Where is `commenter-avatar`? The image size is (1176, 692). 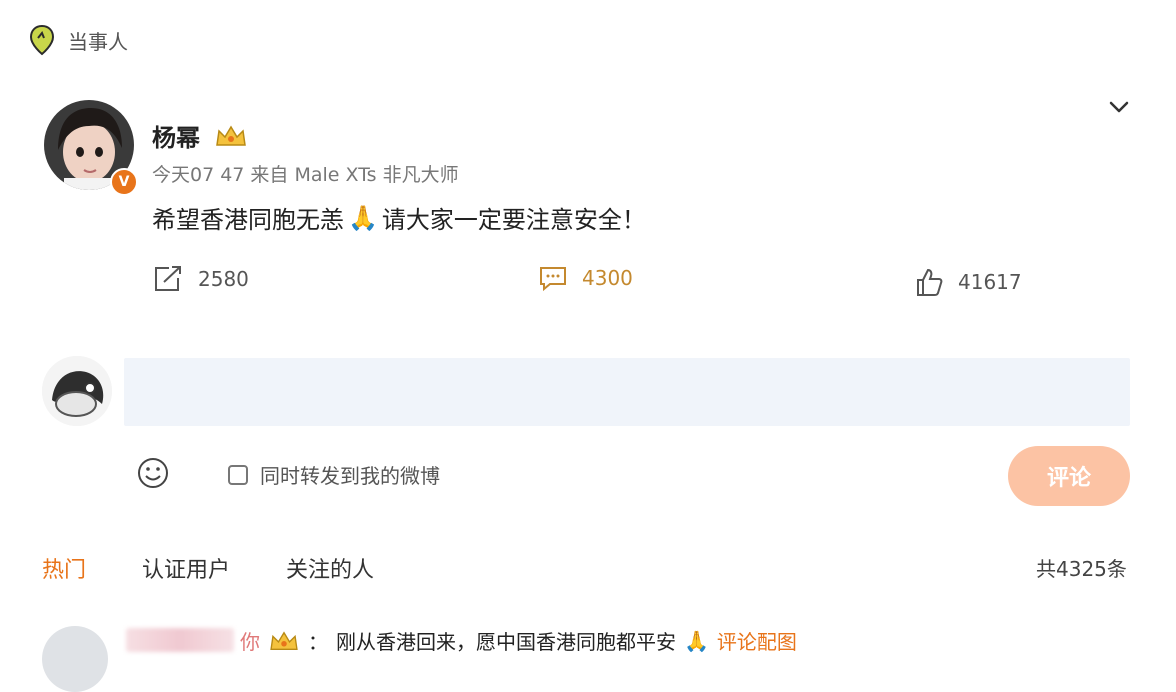
commenter-avatar is located at coordinates (75, 659).